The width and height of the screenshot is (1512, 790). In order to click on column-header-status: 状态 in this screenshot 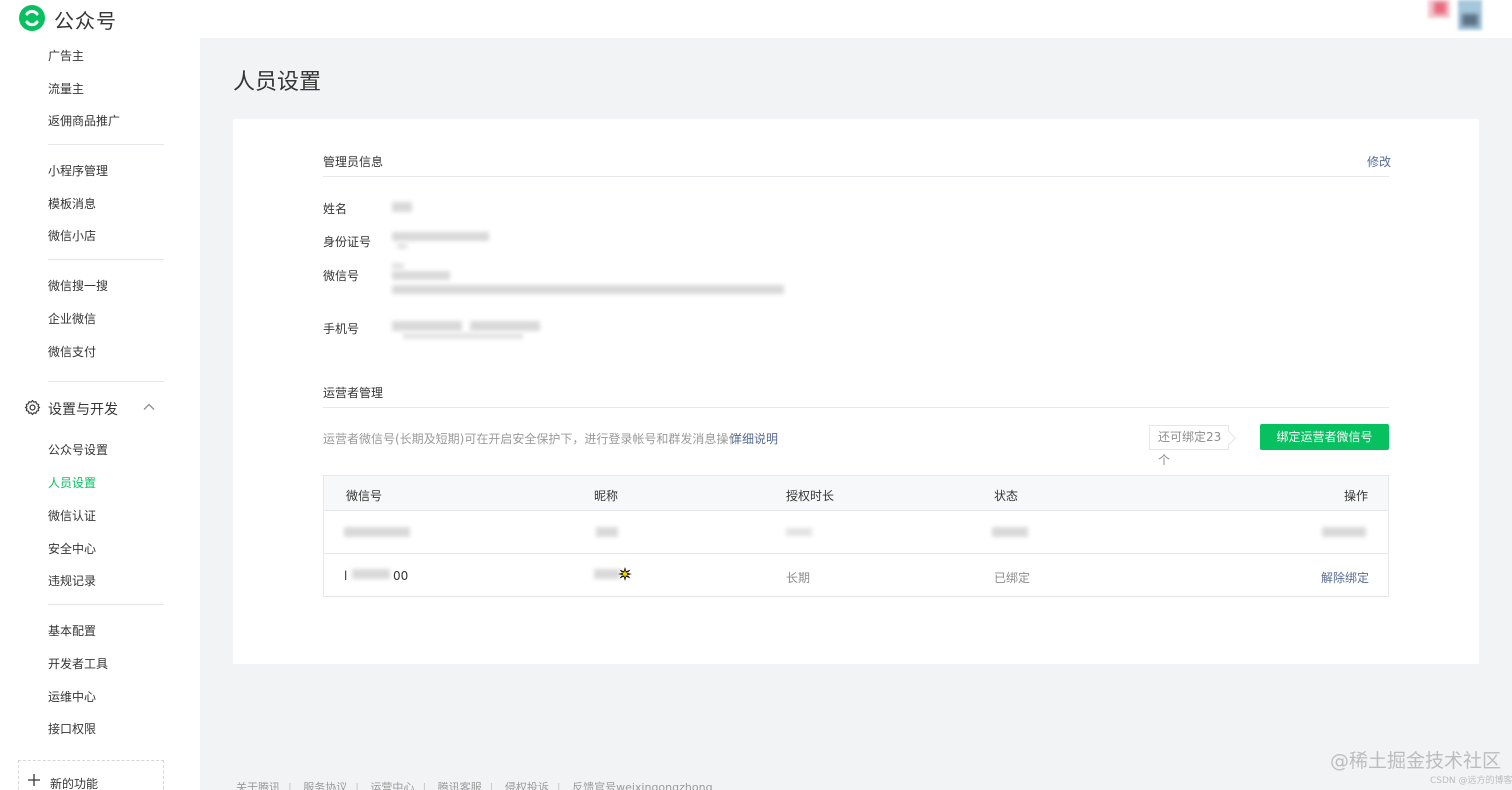, I will do `click(1006, 496)`.